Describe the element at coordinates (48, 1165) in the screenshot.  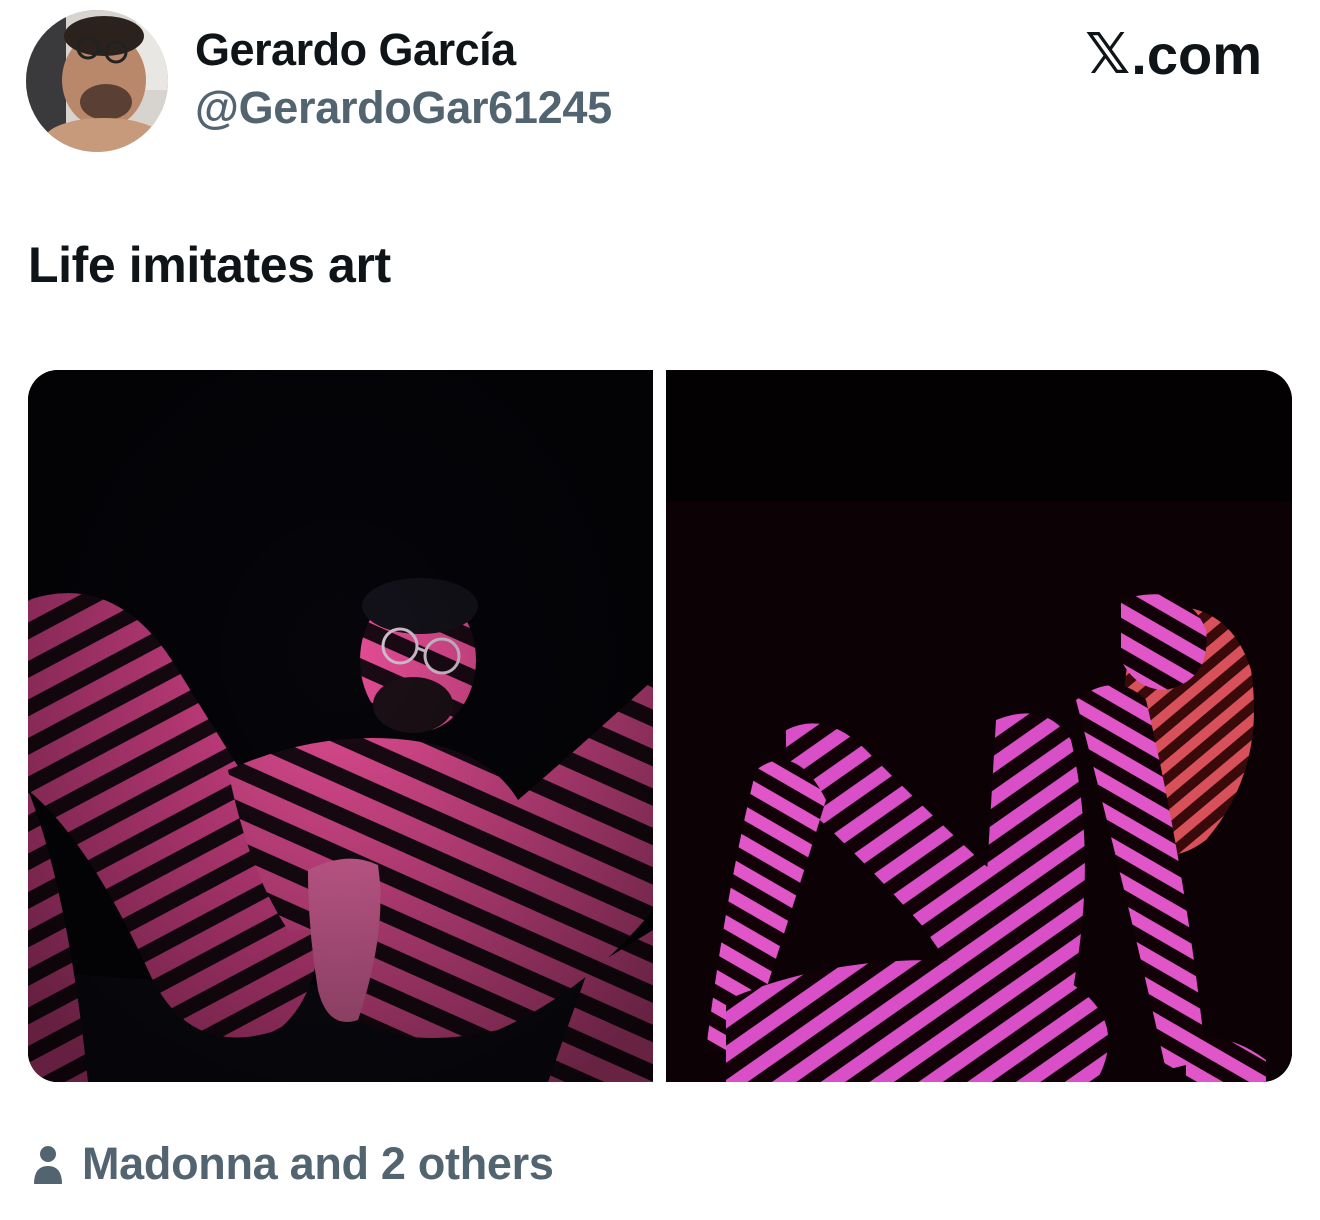
I see `person-icon` at that location.